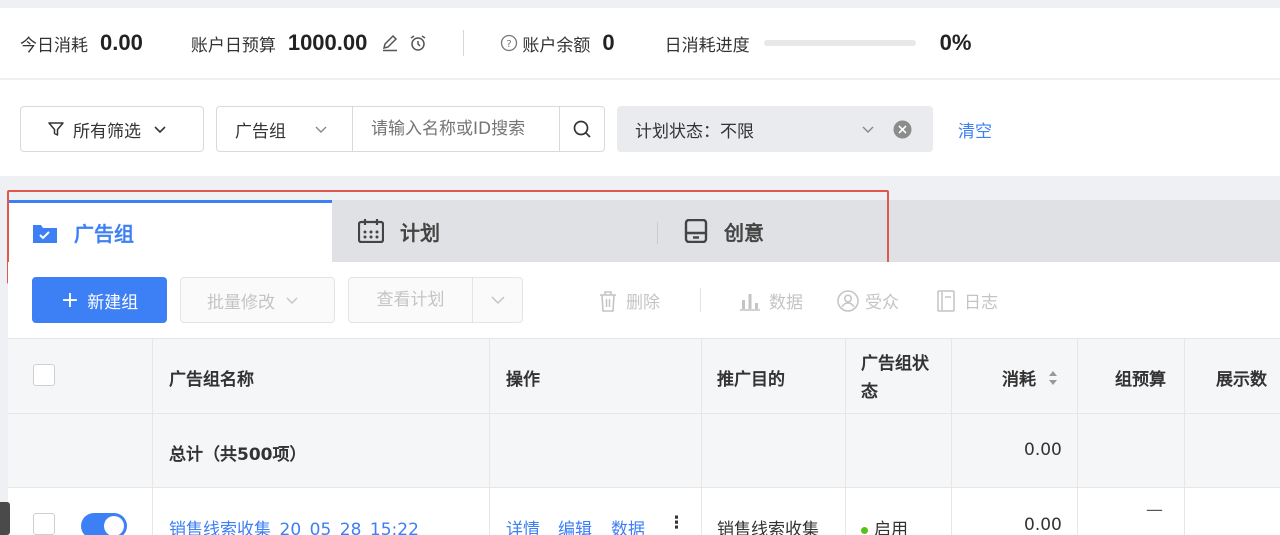  I want to click on data-label: 数据, so click(786, 303).